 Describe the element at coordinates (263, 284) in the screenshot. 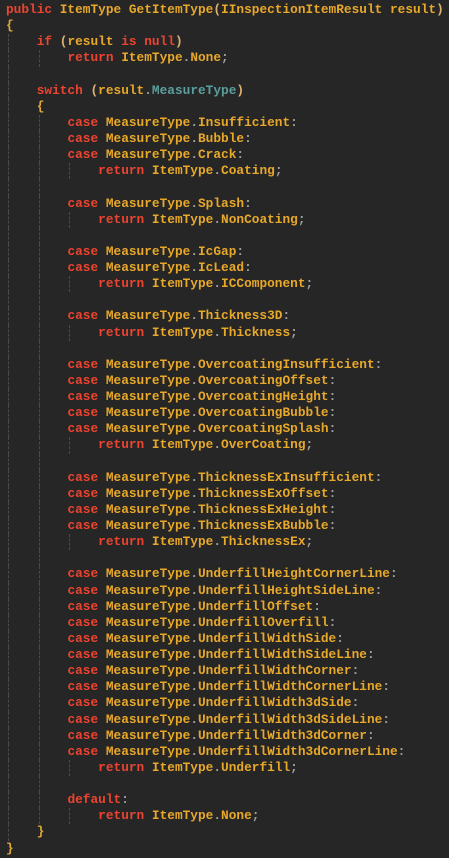

I see `identifier-token: ICComponent` at that location.